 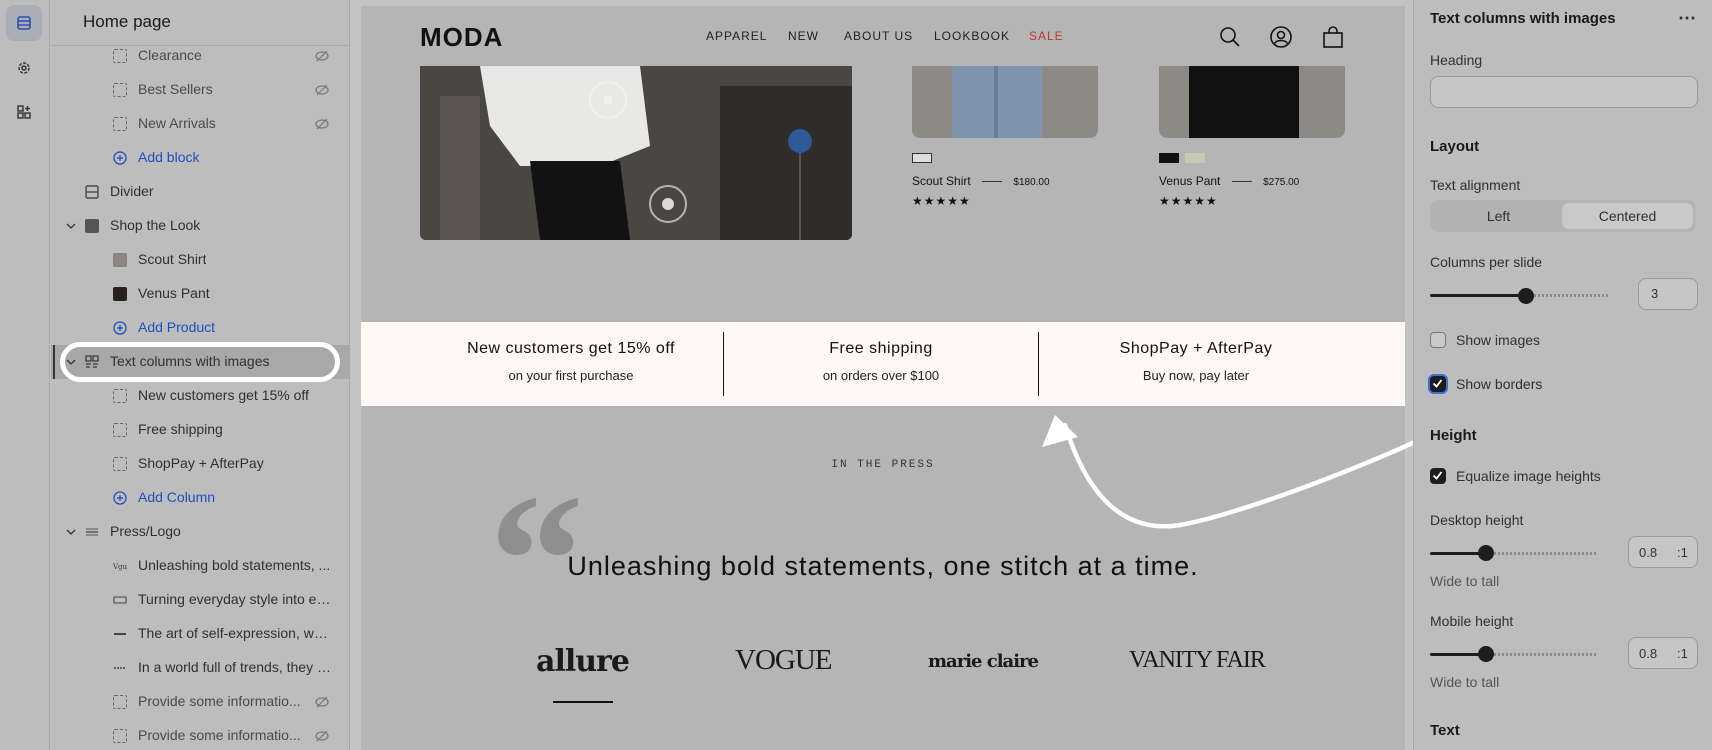 I want to click on store-header: MODA APPAREL NEW ABOUT US LOOKBOOK SALE, so click(x=883, y=36).